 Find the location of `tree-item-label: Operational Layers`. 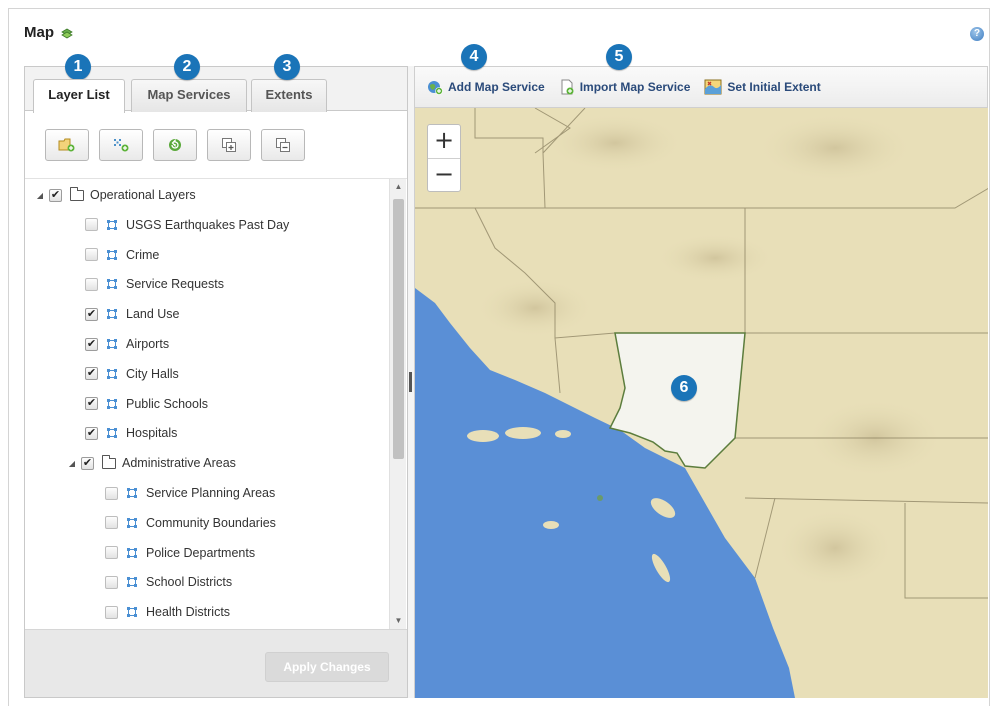

tree-item-label: Operational Layers is located at coordinates (143, 195).